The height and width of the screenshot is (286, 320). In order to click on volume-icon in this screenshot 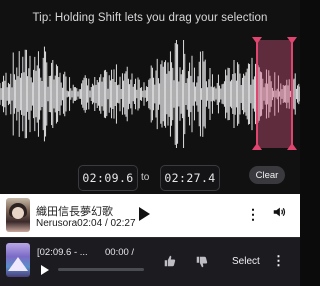, I will do `click(279, 212)`.